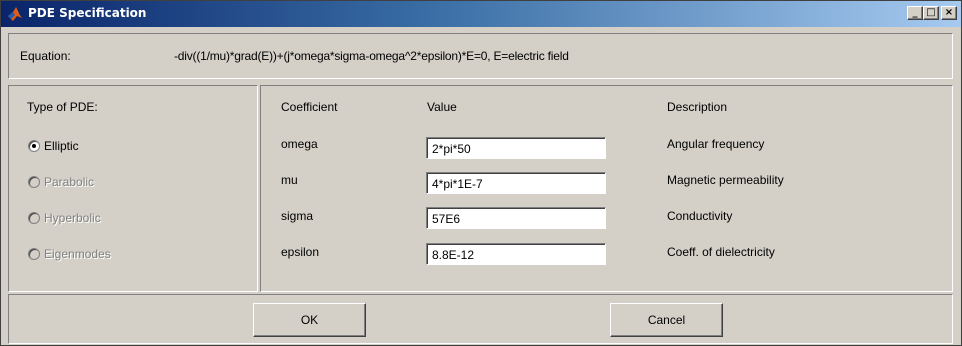  I want to click on coefficient-description-sigma: Conductivity, so click(700, 216).